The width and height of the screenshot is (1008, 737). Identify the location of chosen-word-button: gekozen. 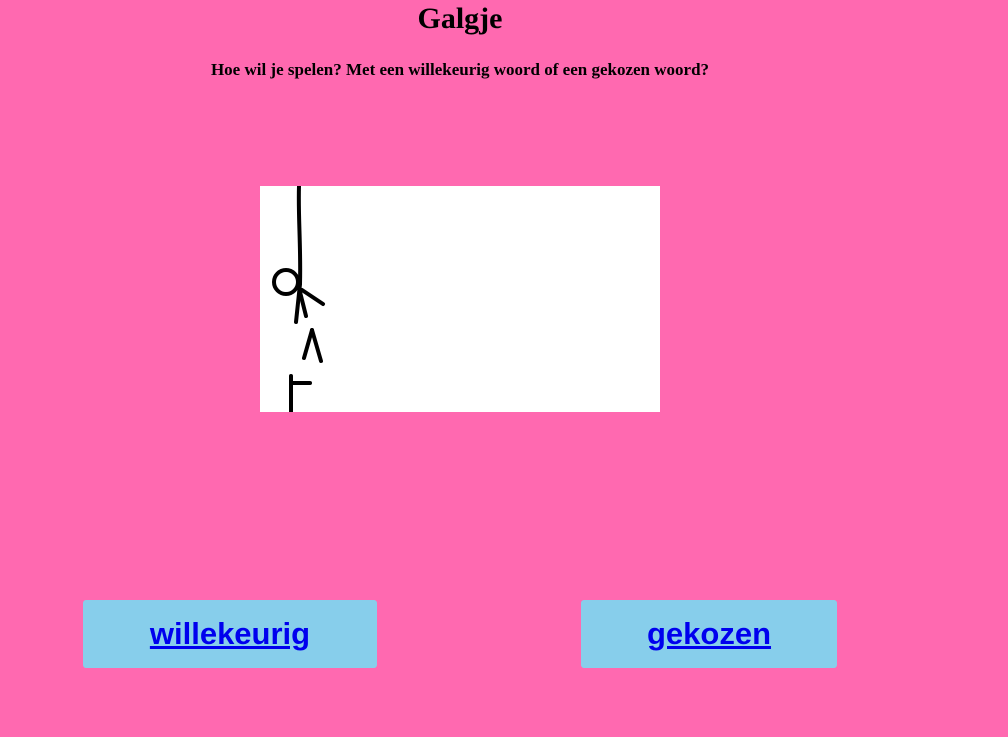
(709, 634).